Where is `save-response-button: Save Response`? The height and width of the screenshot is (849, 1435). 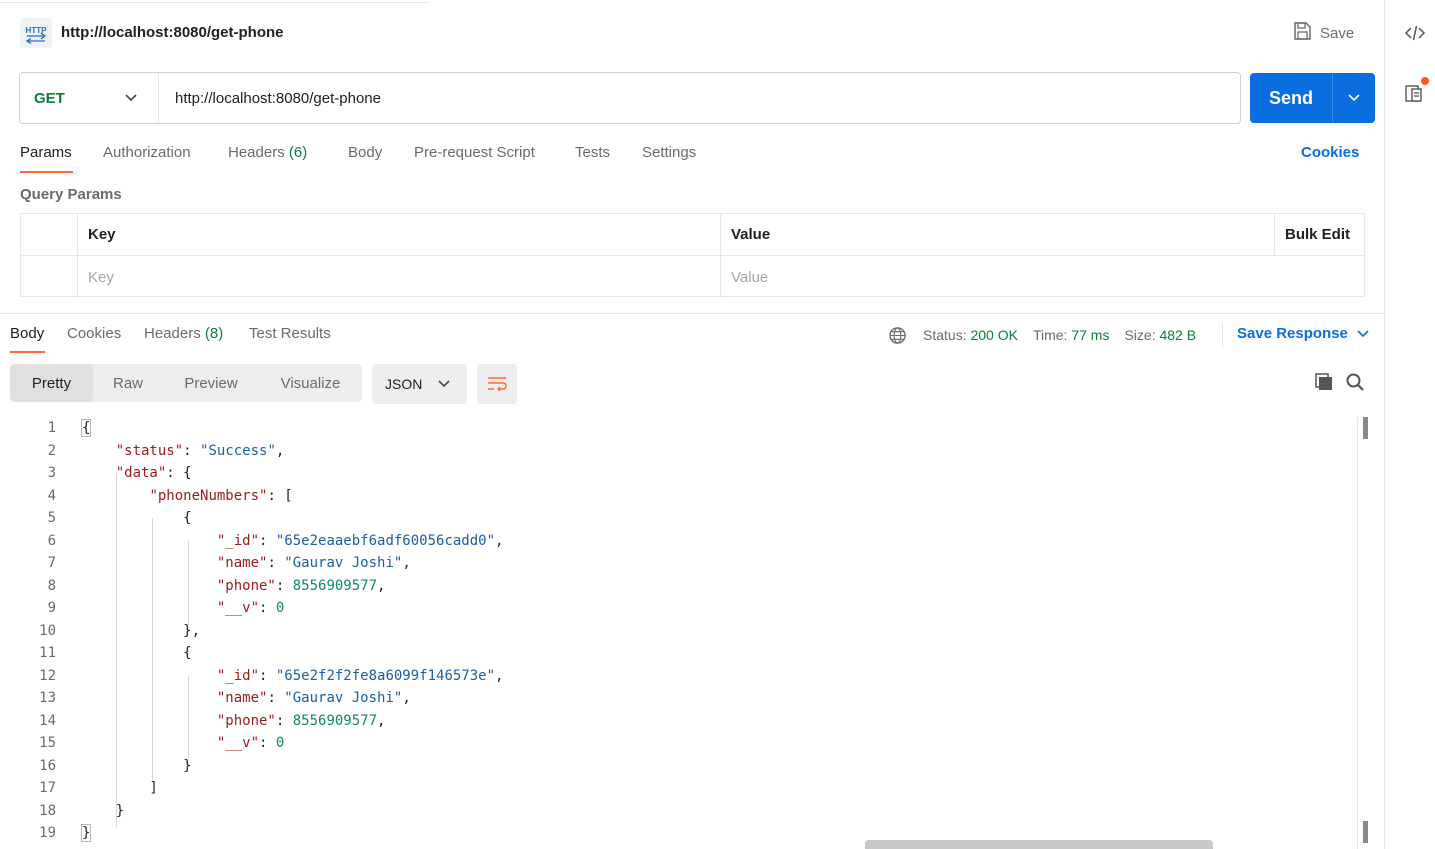 save-response-button: Save Response is located at coordinates (1303, 333).